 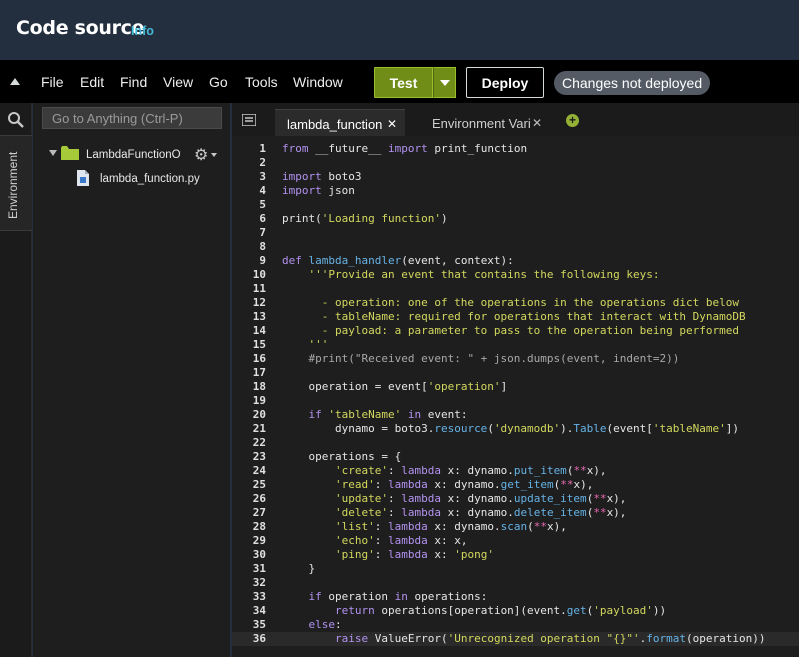 What do you see at coordinates (259, 554) in the screenshot?
I see `line-number: 30` at bounding box center [259, 554].